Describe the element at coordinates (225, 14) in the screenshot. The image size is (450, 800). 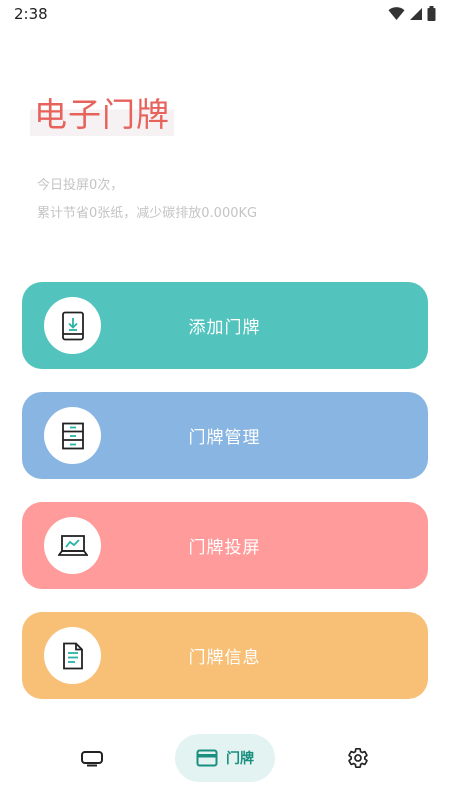
I see `status-bar: 2:38` at that location.